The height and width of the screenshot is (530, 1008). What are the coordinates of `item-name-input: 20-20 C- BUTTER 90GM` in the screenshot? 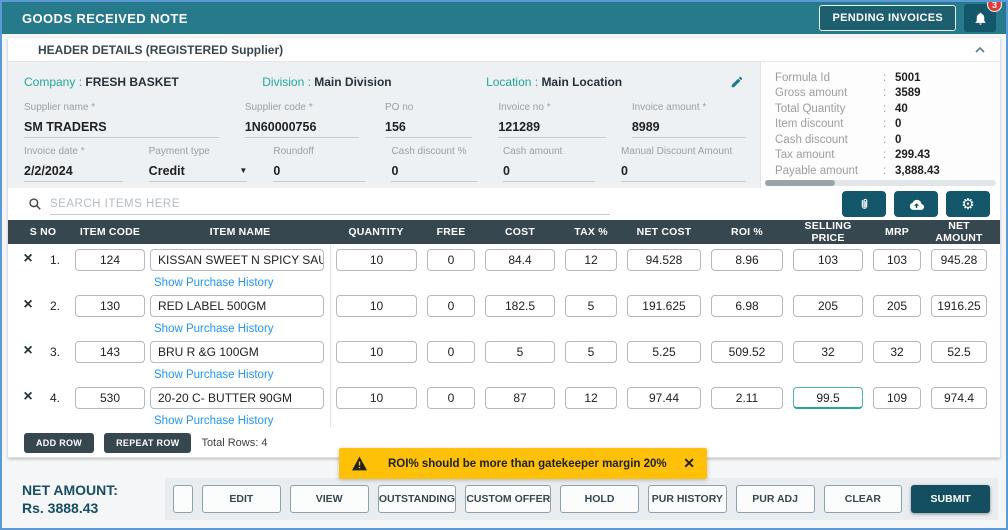 It's located at (237, 398).